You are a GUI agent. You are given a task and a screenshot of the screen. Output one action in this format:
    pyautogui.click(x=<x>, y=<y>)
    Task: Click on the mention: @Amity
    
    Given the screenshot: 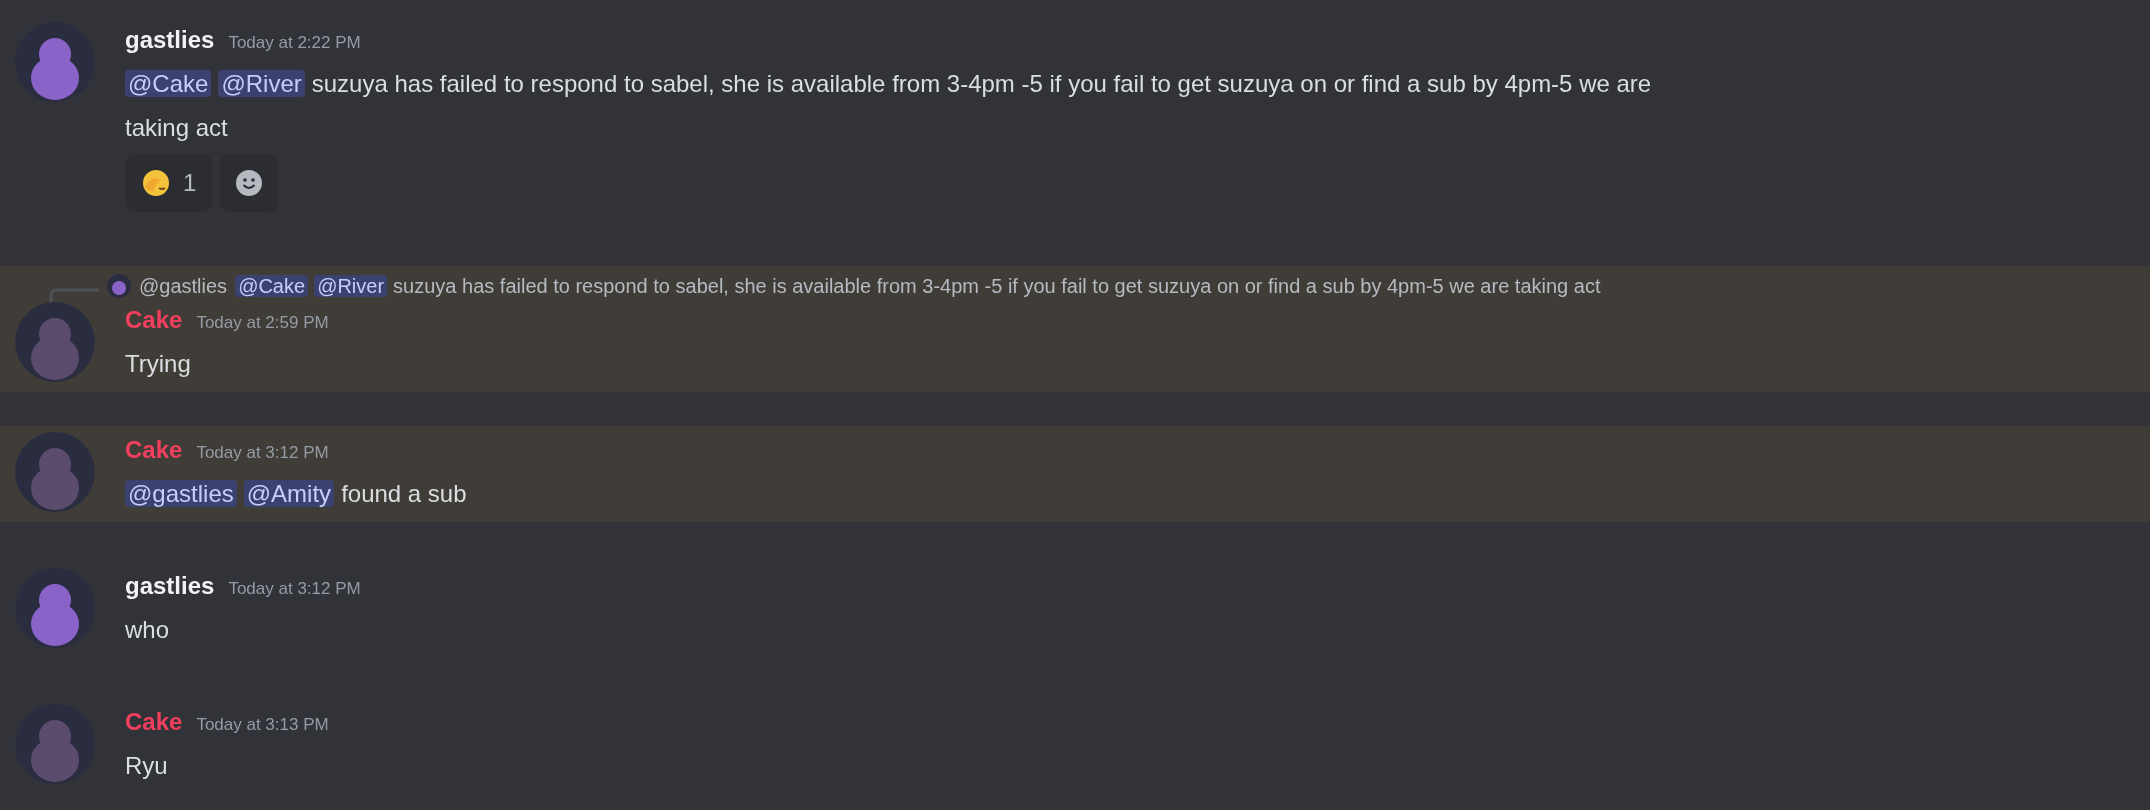 What is the action you would take?
    pyautogui.click(x=289, y=493)
    